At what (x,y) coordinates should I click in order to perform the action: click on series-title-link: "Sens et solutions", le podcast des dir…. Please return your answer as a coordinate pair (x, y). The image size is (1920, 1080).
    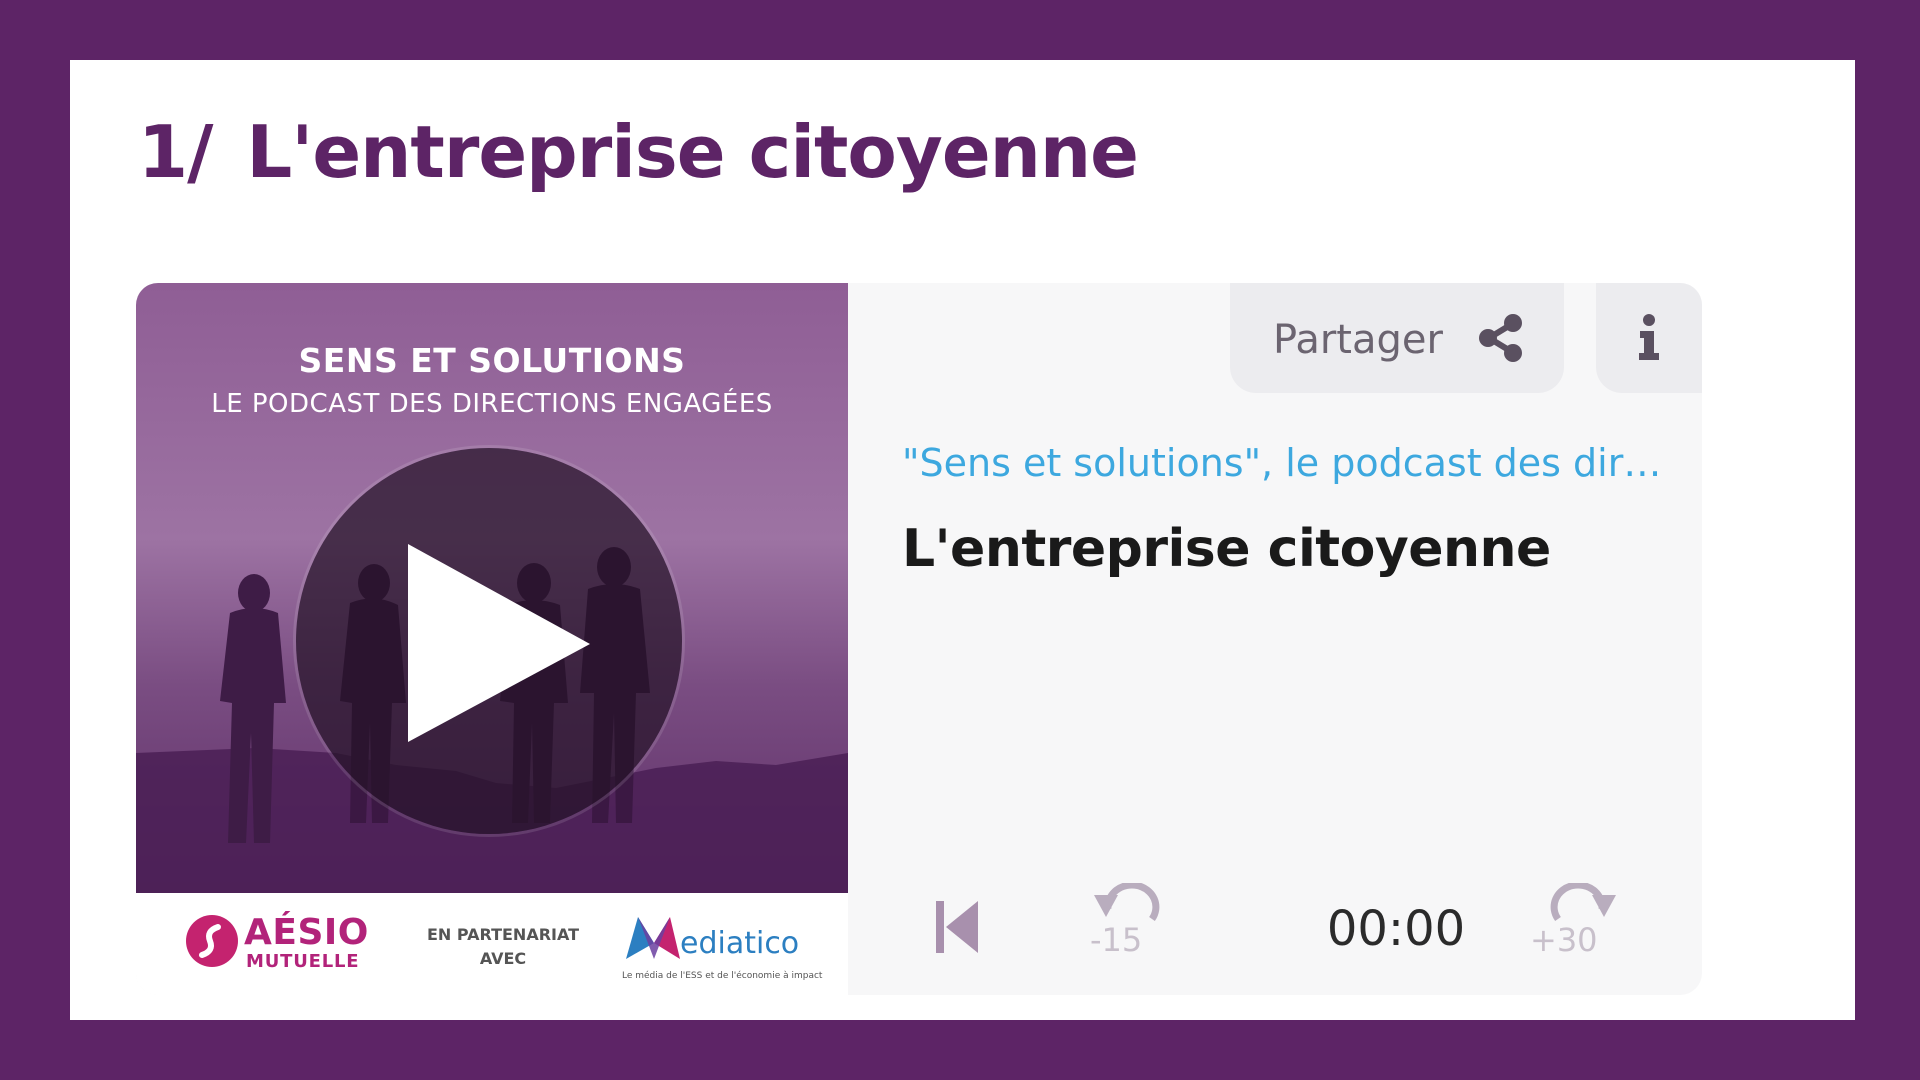
    Looking at the image, I should click on (1282, 463).